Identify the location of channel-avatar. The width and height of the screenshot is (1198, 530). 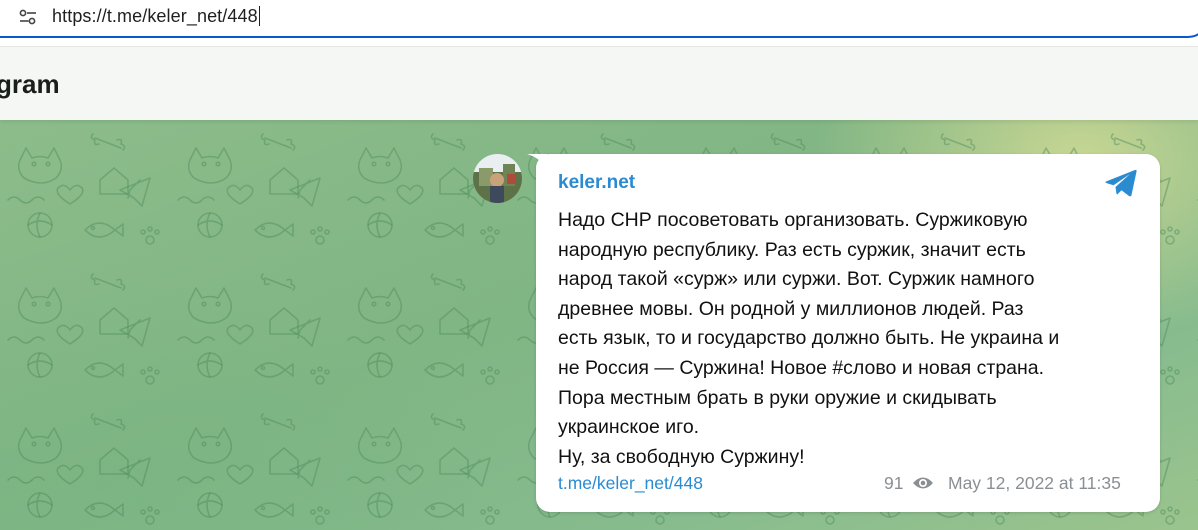
(497, 178).